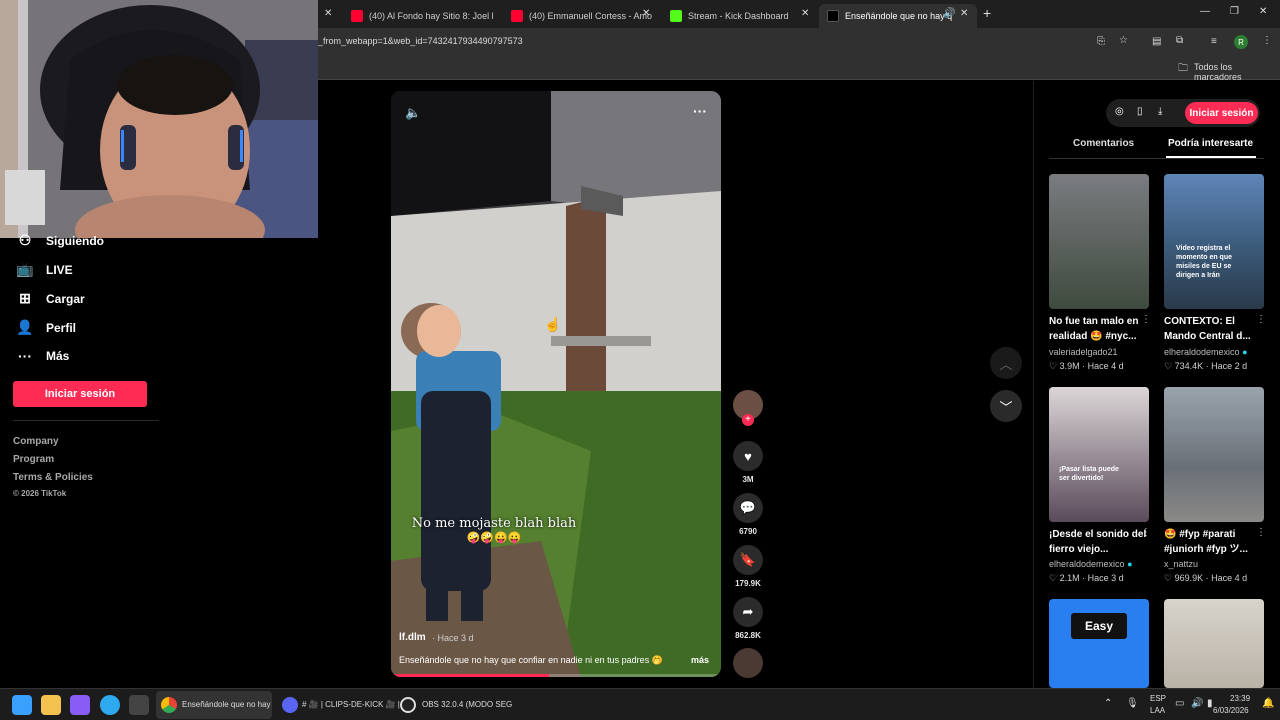  I want to click on author-avatar: +, so click(748, 408).